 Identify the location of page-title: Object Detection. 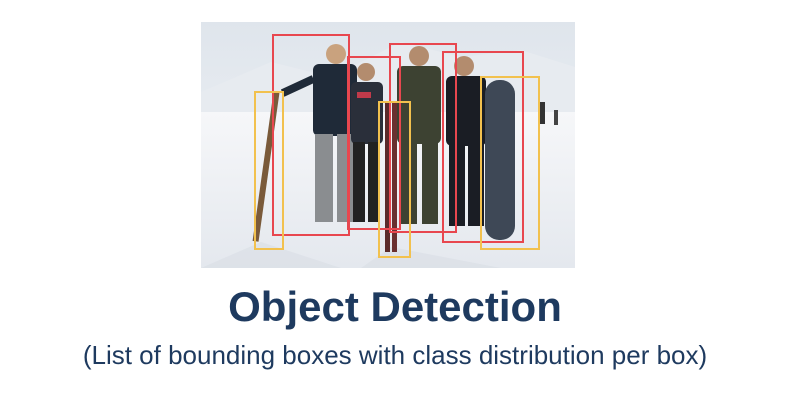
(395, 306).